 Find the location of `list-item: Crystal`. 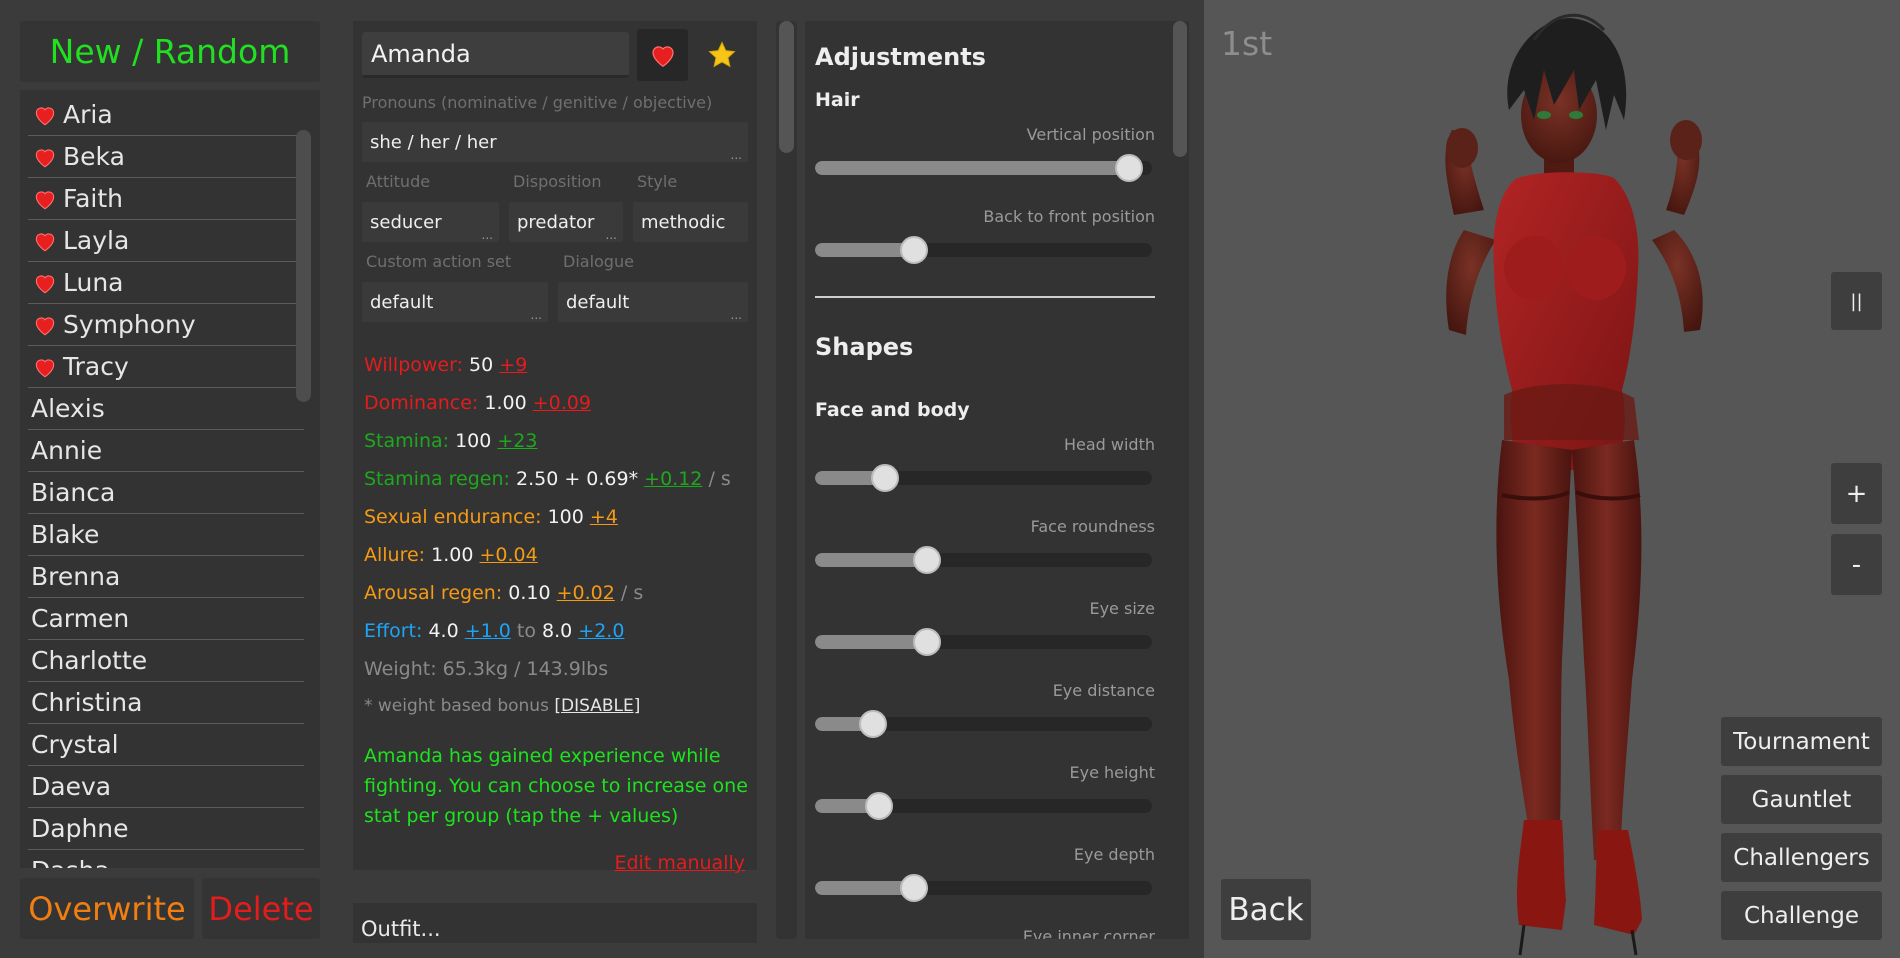

list-item: Crystal is located at coordinates (166, 745).